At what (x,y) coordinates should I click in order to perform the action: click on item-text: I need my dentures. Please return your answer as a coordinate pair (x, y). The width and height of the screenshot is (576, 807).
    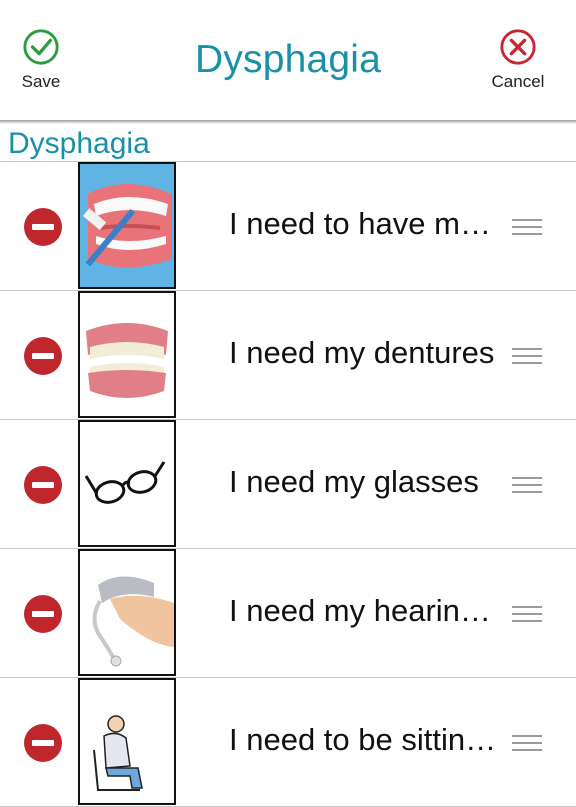
    Looking at the image, I should click on (362, 352).